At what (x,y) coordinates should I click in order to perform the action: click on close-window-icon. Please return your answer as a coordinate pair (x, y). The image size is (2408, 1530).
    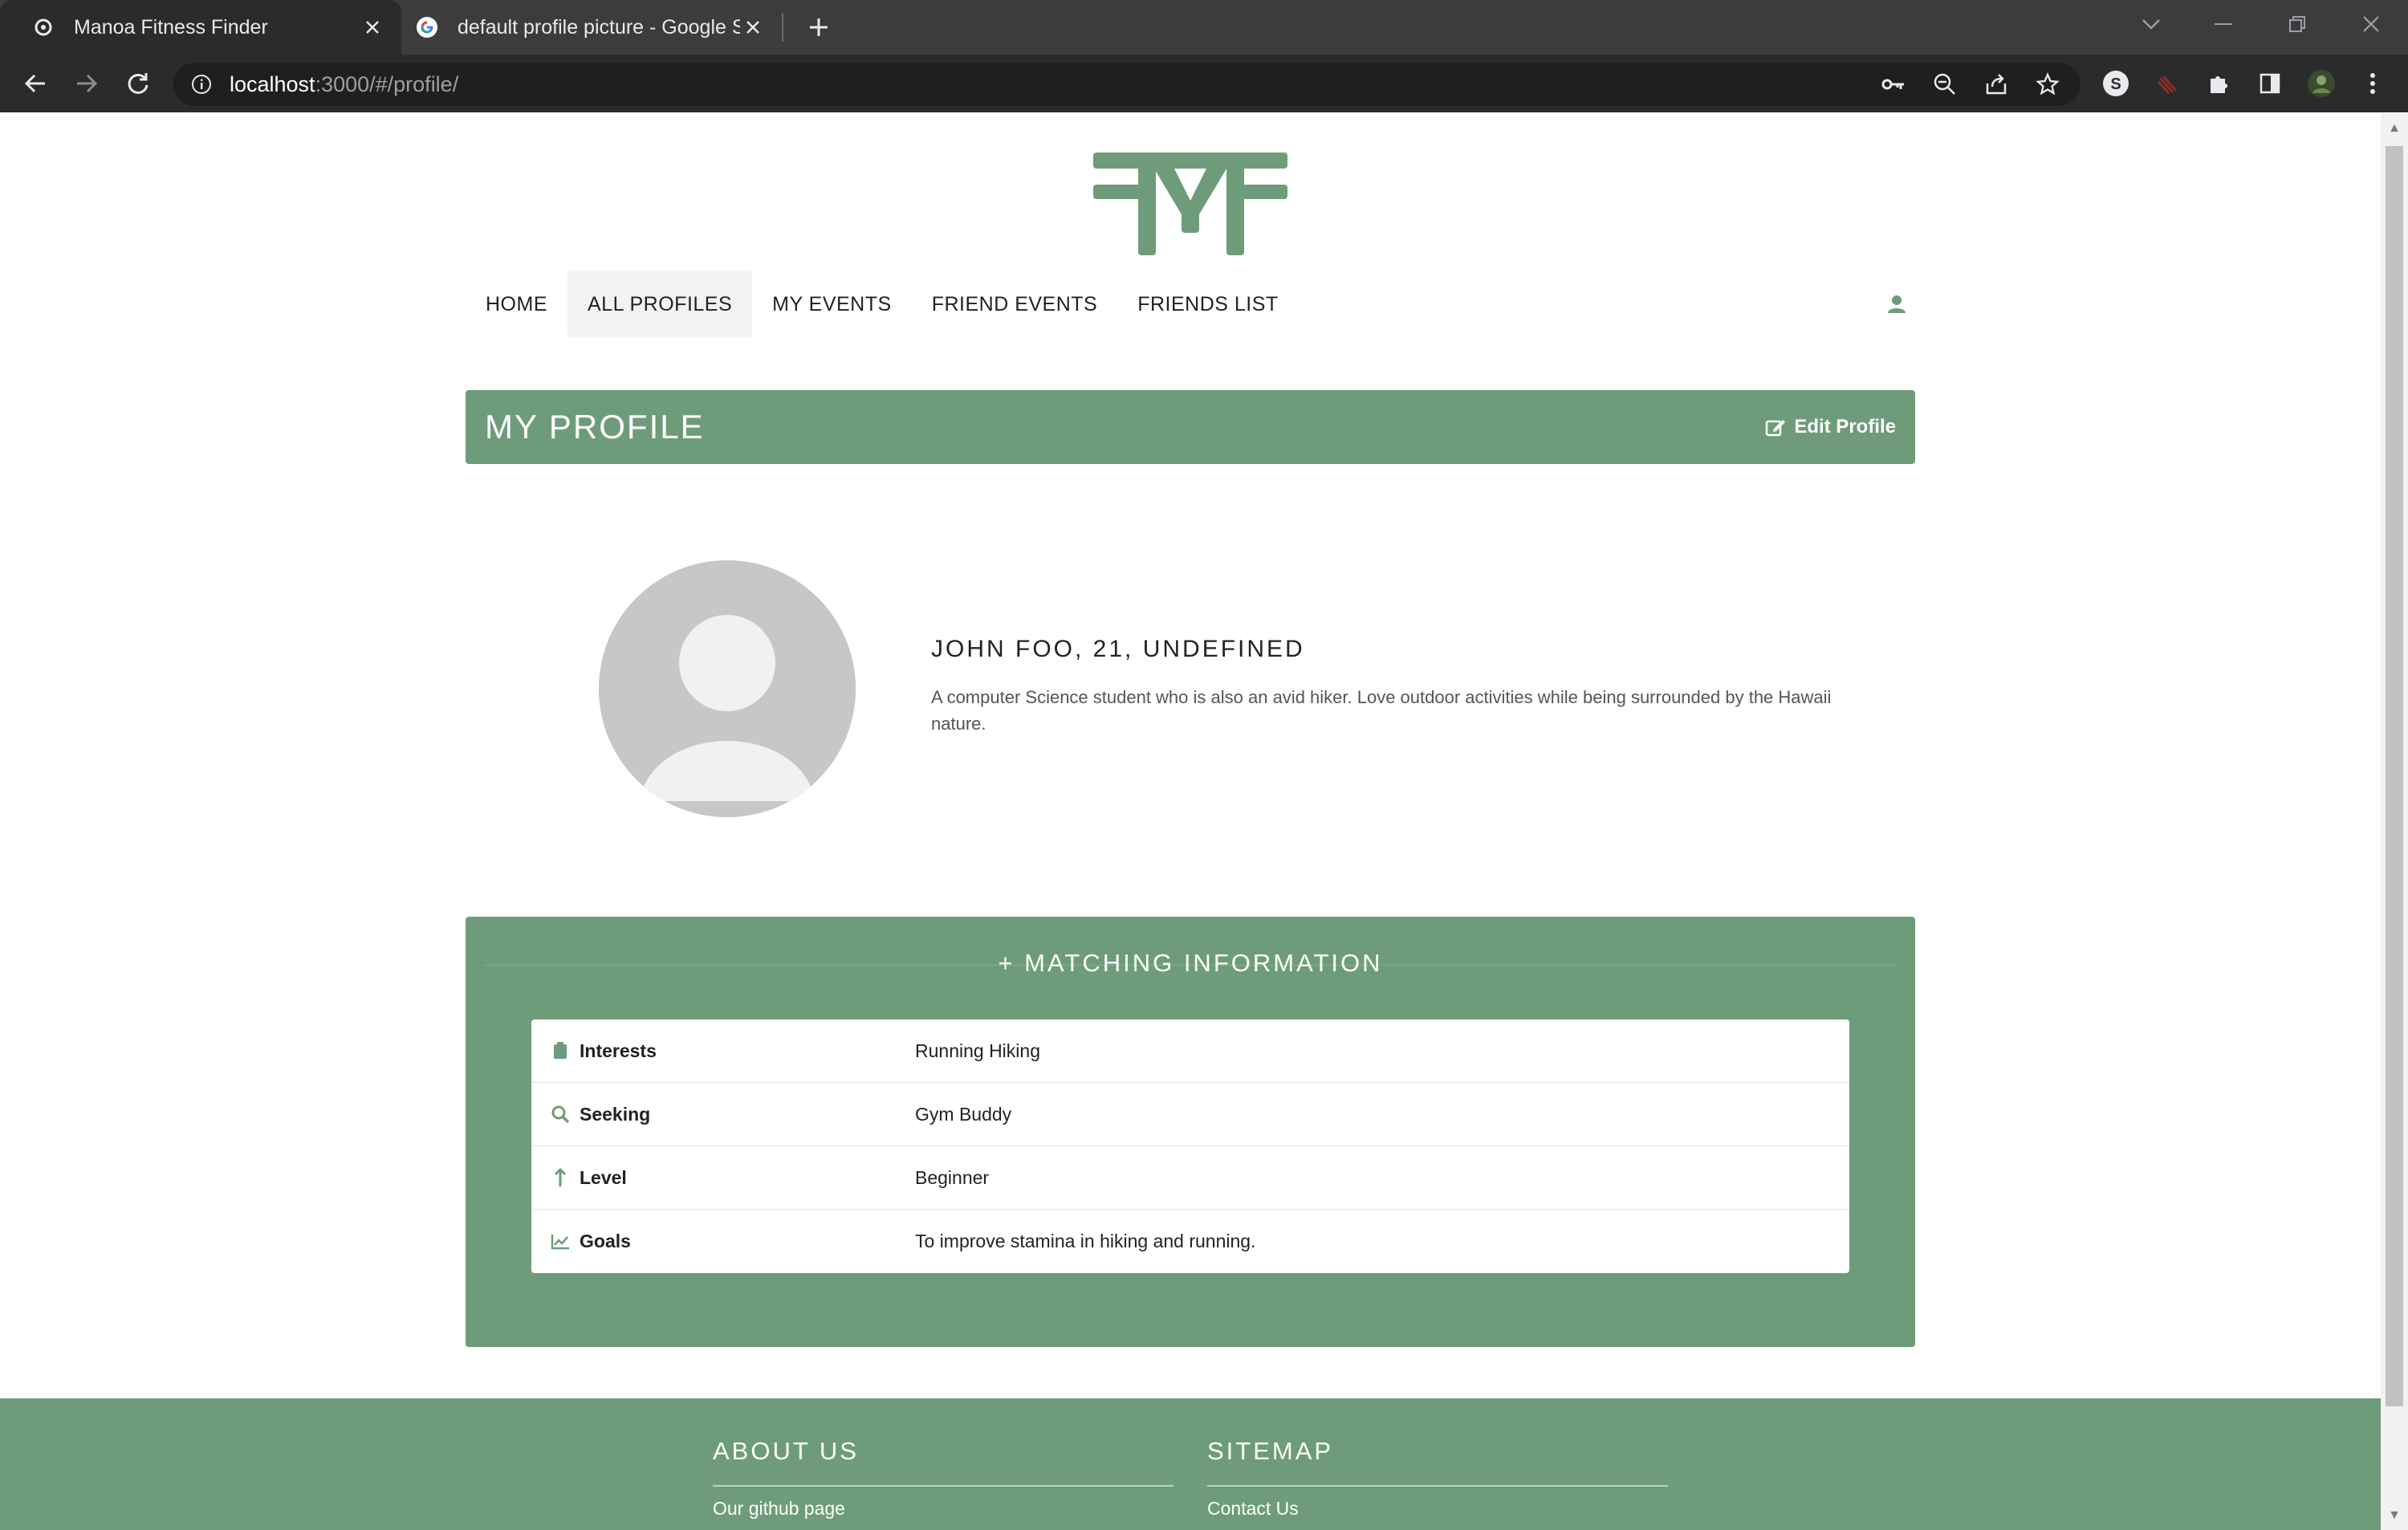
    Looking at the image, I should click on (2371, 24).